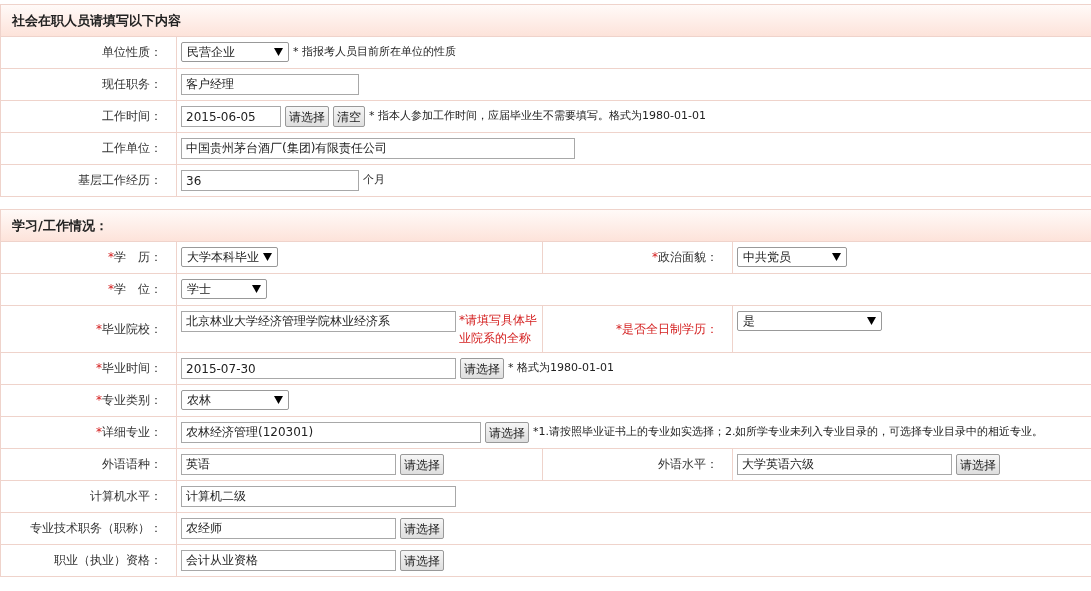 This screenshot has width=1091, height=591. What do you see at coordinates (229, 257) in the screenshot?
I see `dropdown: 大学本科毕业` at bounding box center [229, 257].